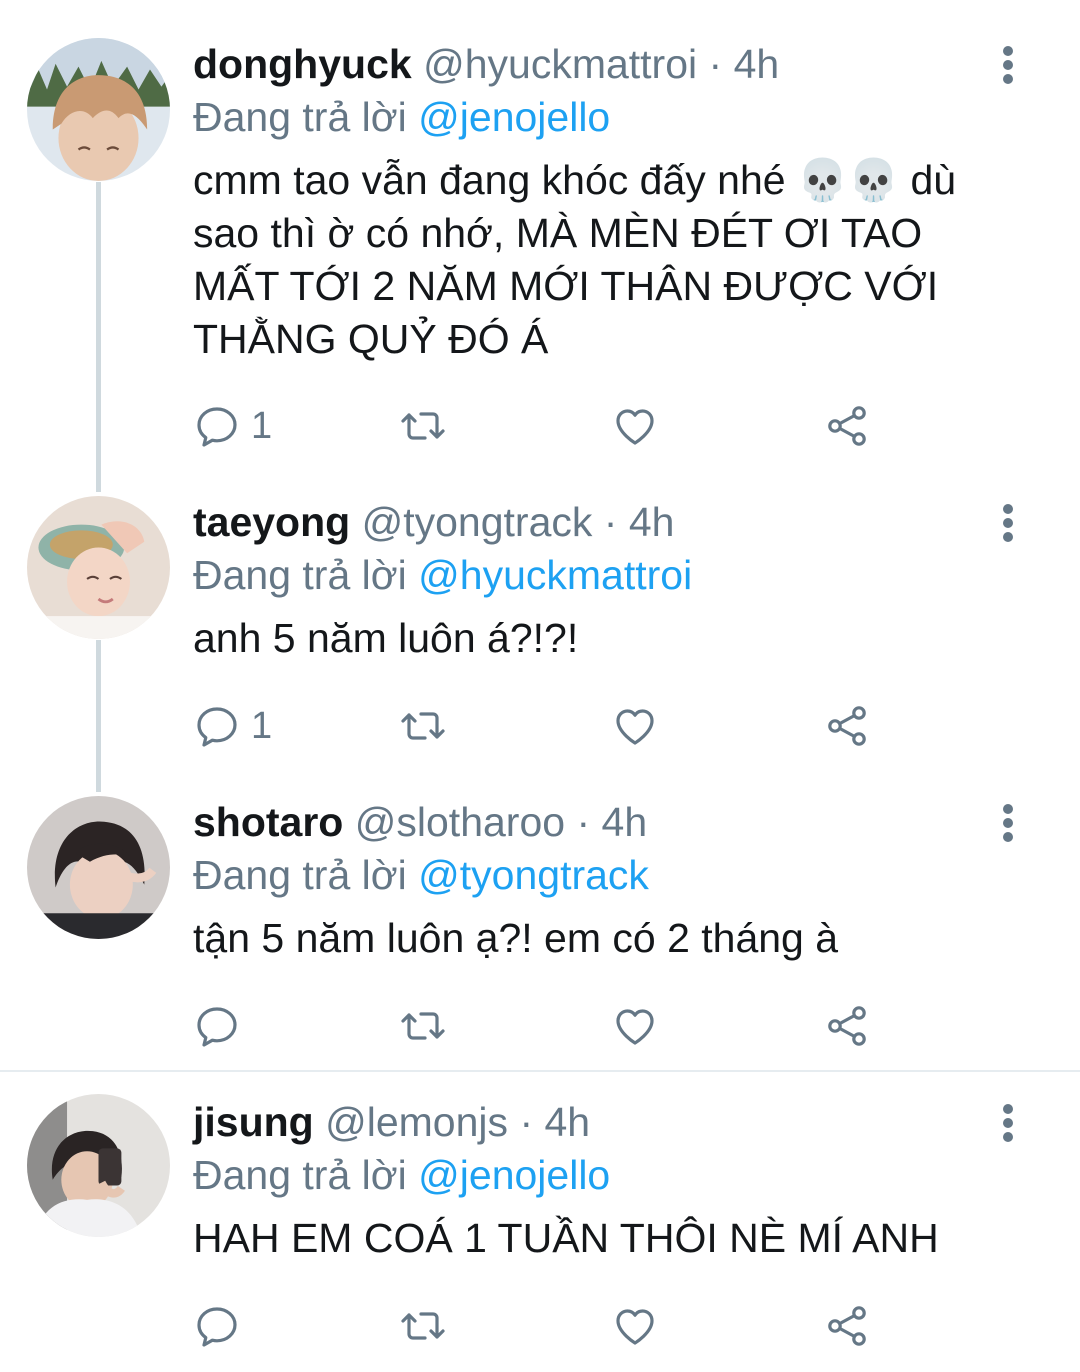  I want to click on display-name: shotaro, so click(268, 822).